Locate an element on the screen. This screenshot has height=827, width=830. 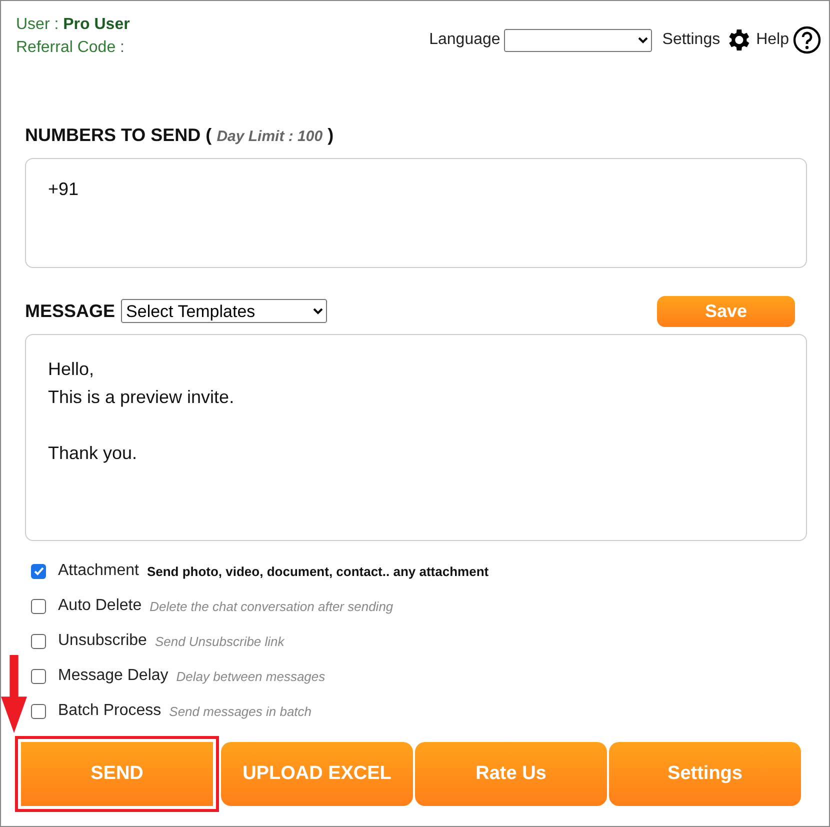
option-description: Send Unsubscribe link is located at coordinates (219, 641).